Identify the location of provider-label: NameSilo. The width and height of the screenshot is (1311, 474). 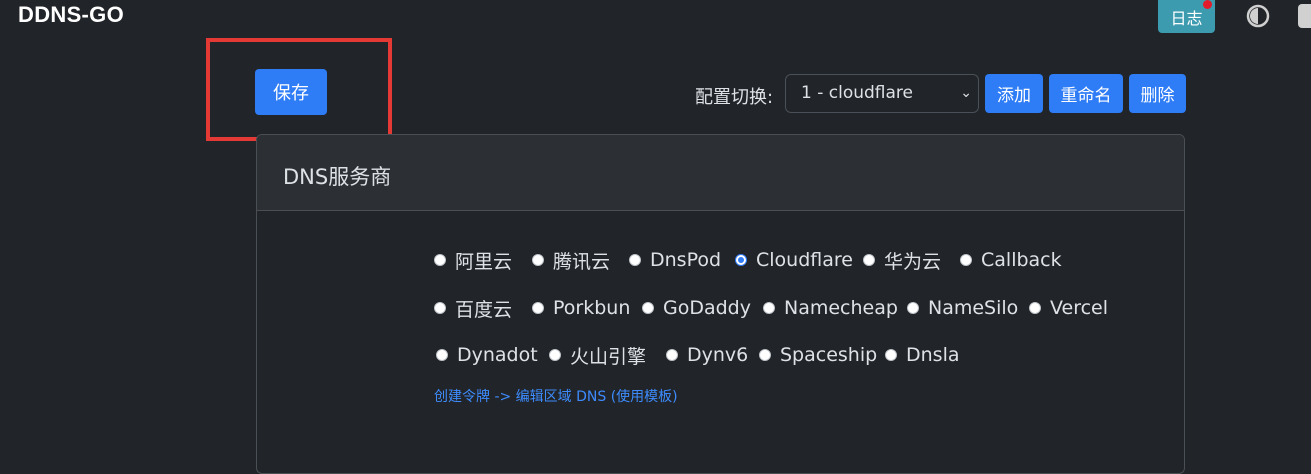
(973, 308).